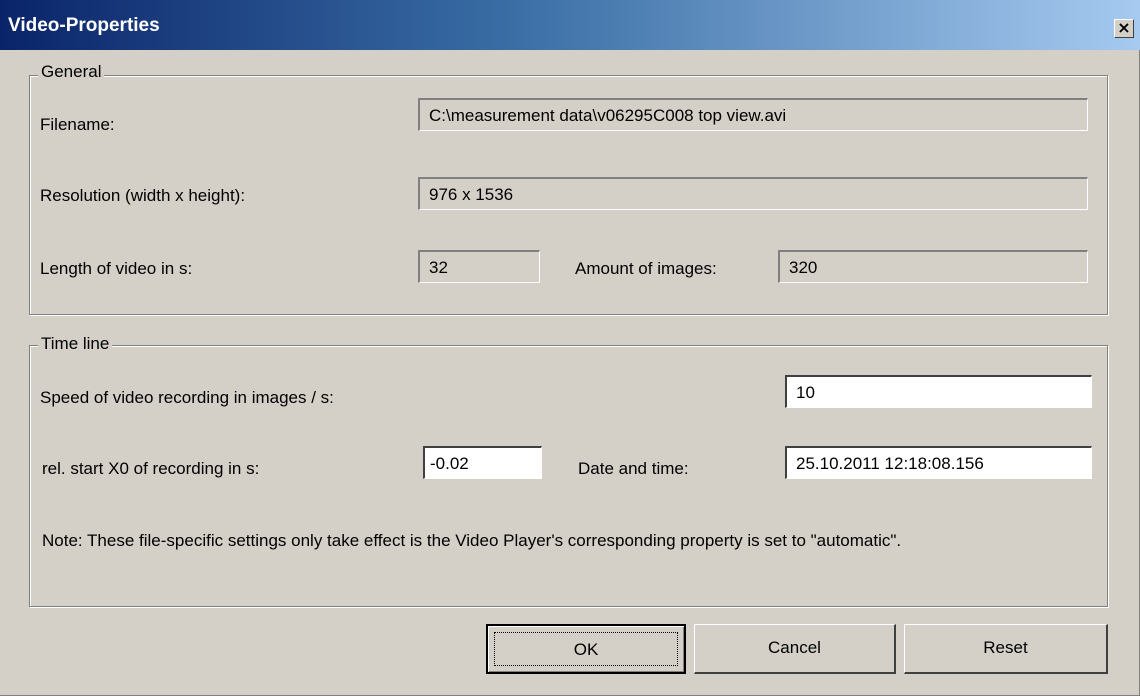  What do you see at coordinates (938, 391) in the screenshot?
I see `speed-input: 10` at bounding box center [938, 391].